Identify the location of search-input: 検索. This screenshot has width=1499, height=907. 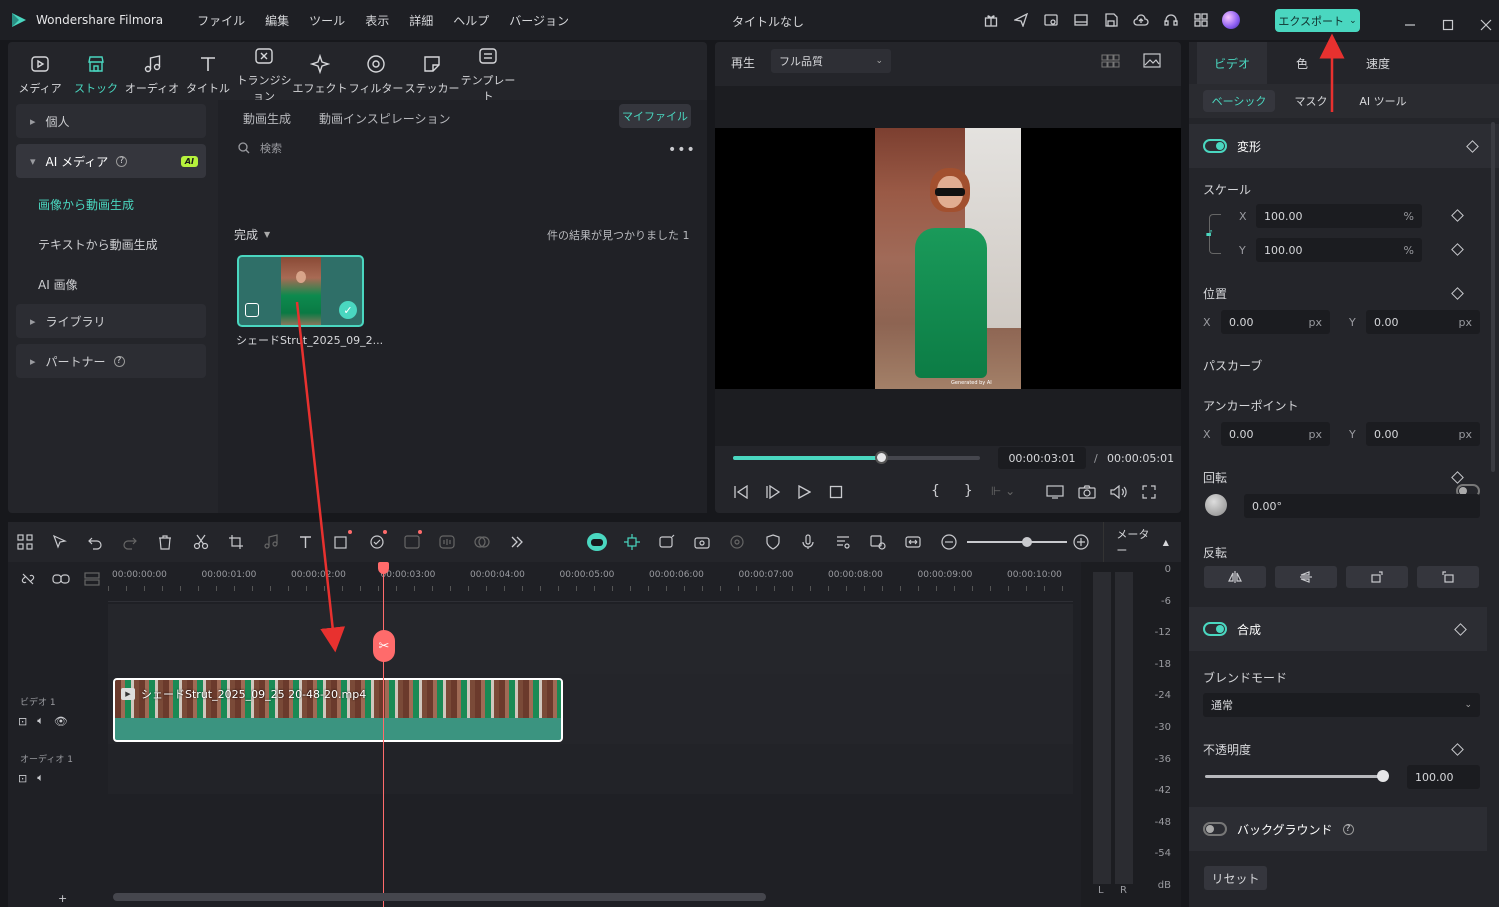
(271, 148).